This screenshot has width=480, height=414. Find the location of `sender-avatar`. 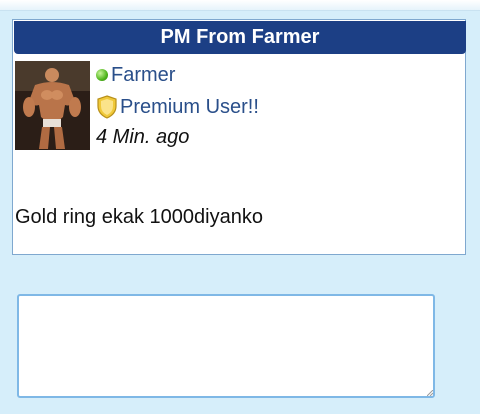

sender-avatar is located at coordinates (52, 105).